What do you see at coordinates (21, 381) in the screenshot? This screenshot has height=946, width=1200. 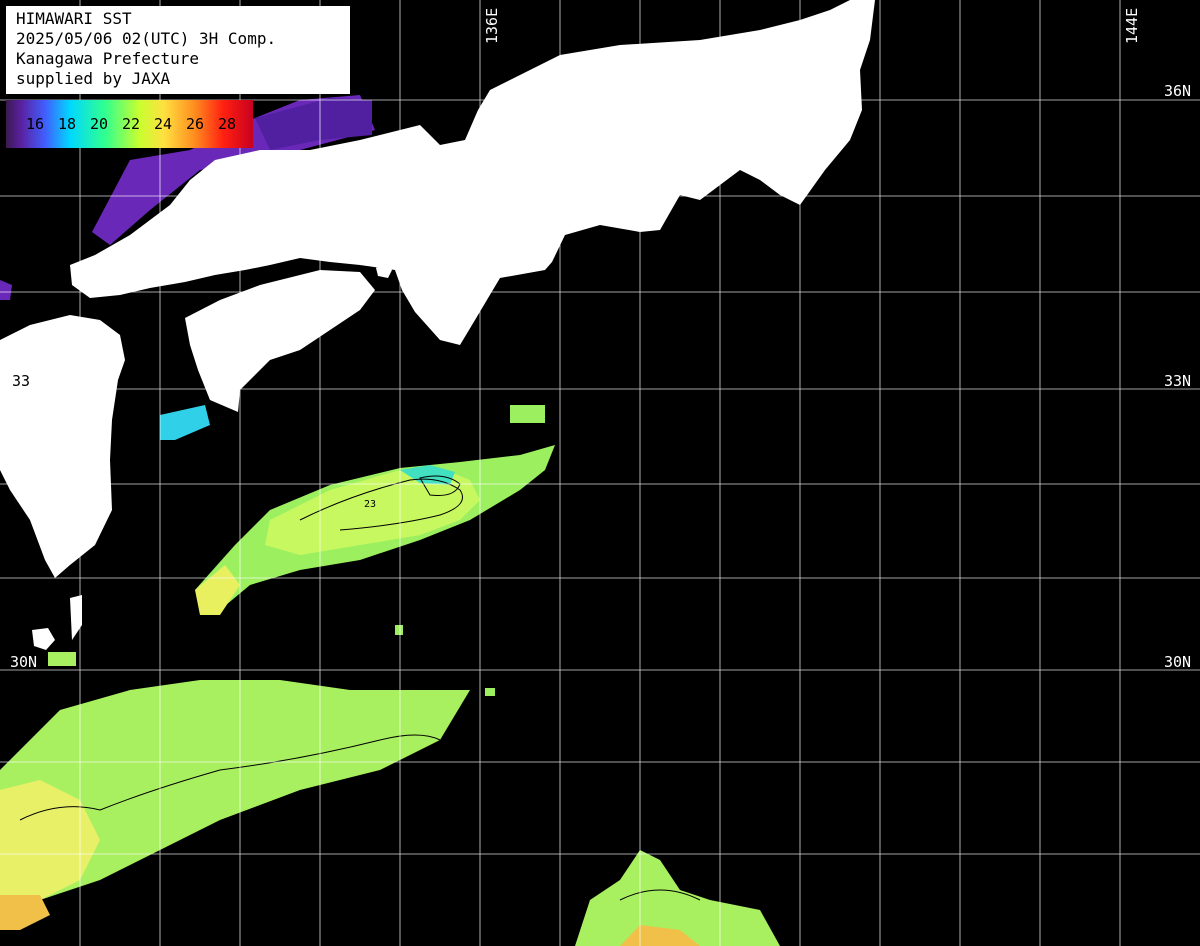 I see `lat-label-33-left: 33` at bounding box center [21, 381].